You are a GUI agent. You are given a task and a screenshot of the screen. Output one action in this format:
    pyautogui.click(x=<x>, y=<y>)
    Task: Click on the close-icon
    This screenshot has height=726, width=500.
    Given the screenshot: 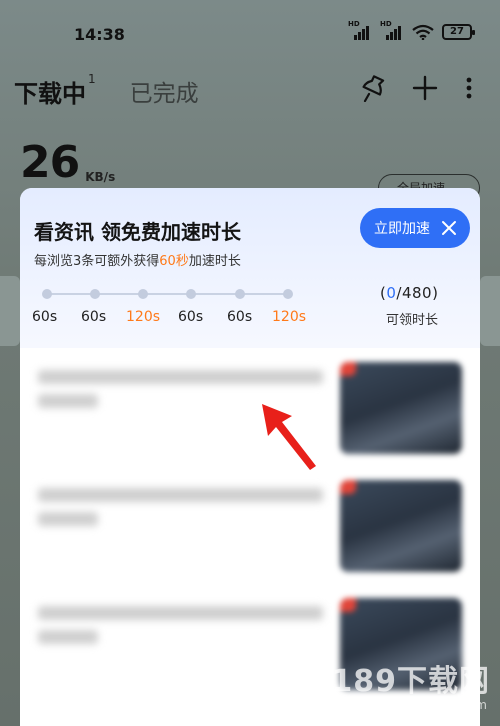 What is the action you would take?
    pyautogui.click(x=449, y=228)
    